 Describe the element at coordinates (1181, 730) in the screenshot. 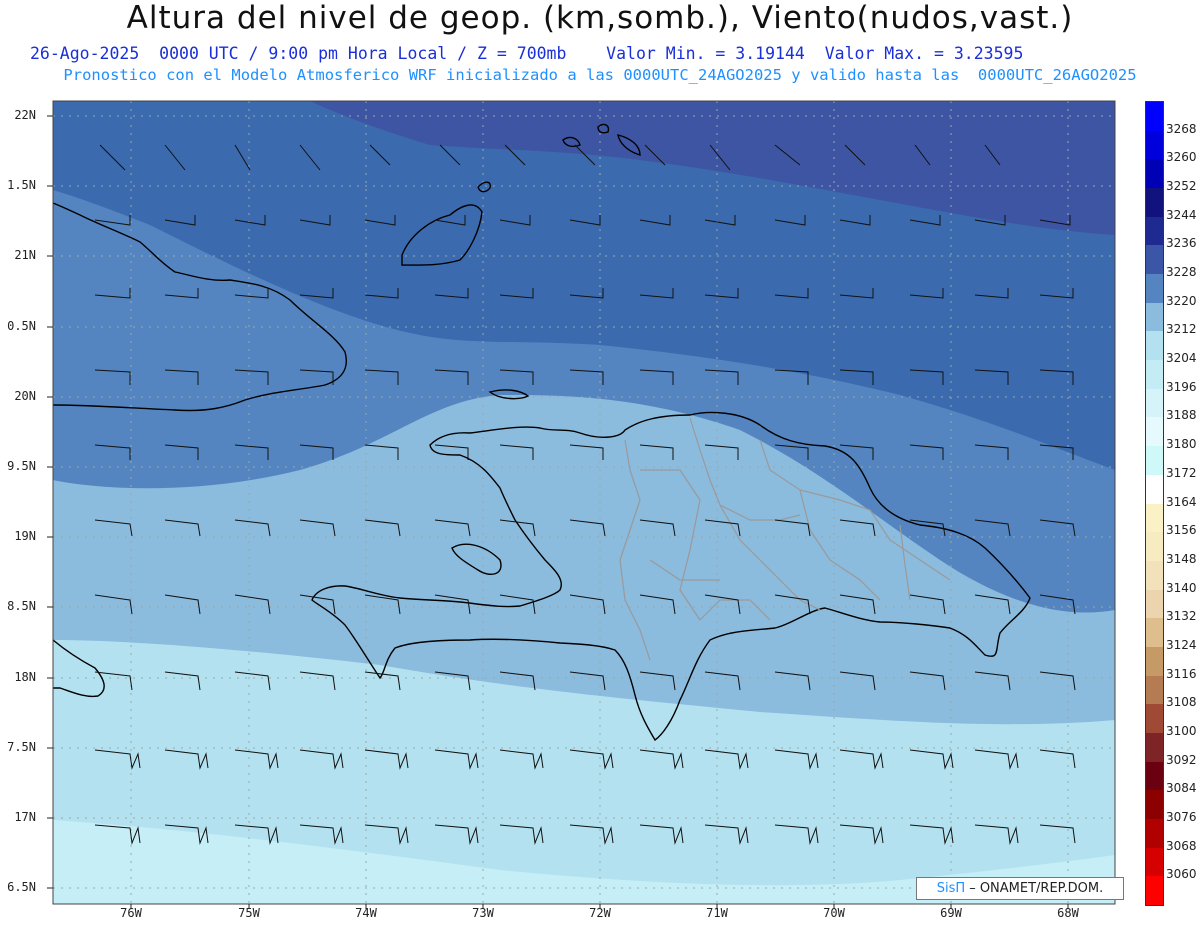

I see `legend-label: 3100` at that location.